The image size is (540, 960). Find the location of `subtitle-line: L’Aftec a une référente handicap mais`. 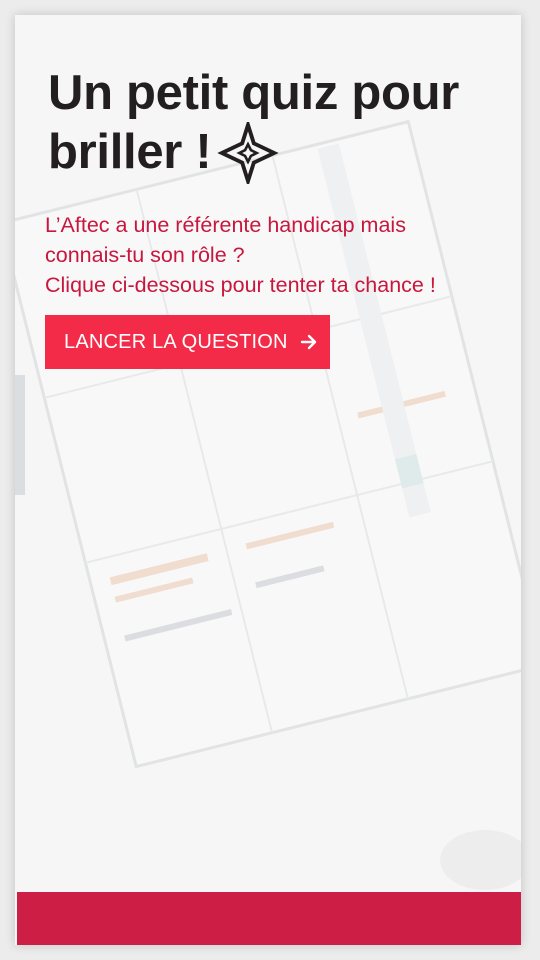

subtitle-line: L’Aftec a une référente handicap mais is located at coordinates (225, 225).